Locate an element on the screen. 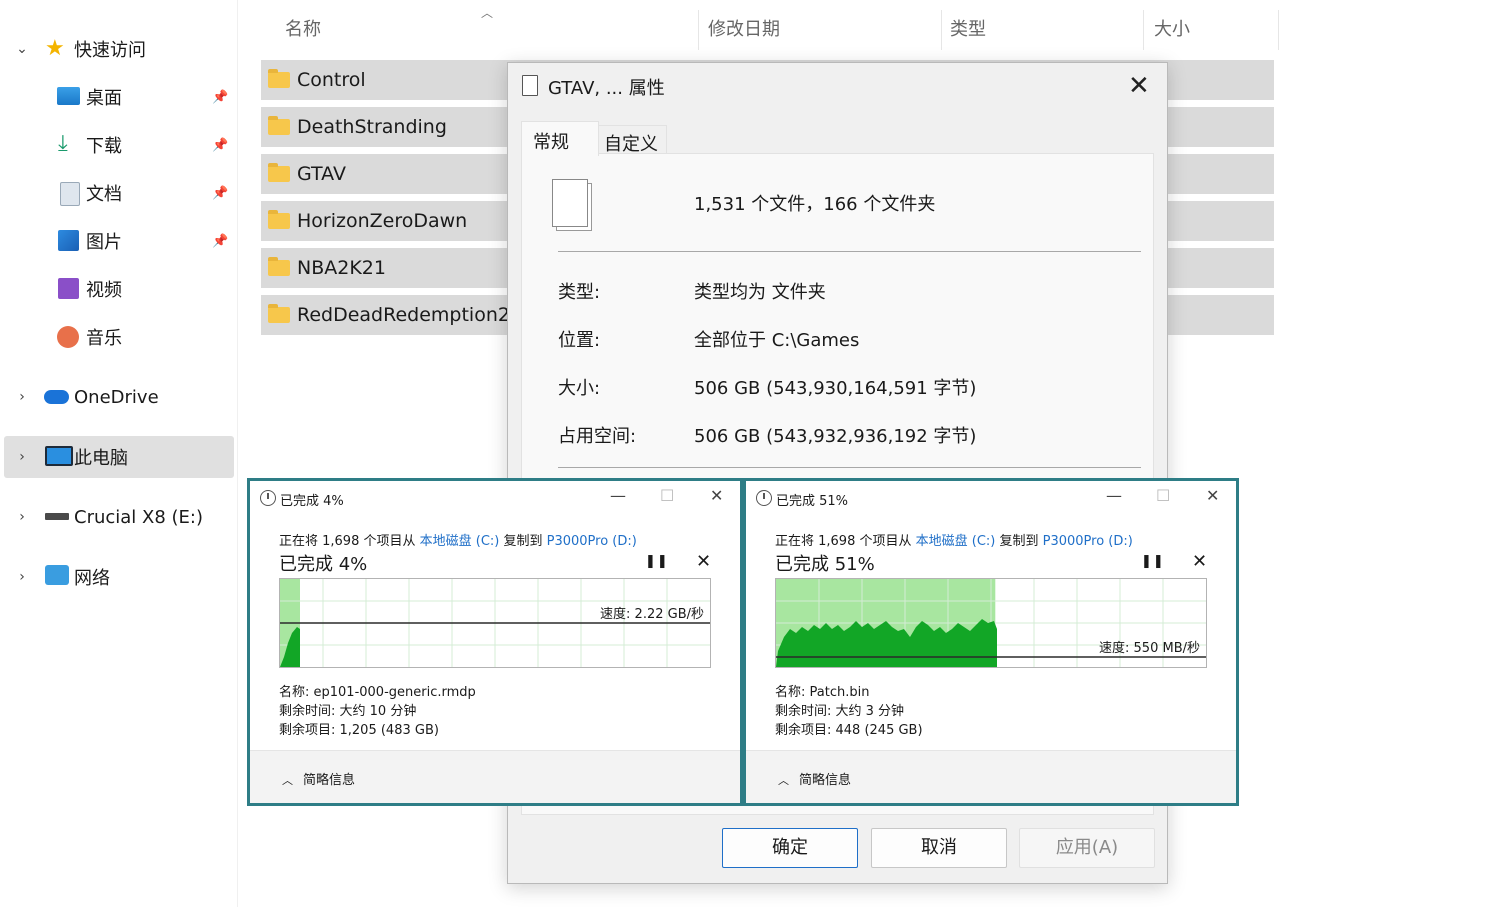  speed-graph: 速度: 550 MB/秒 is located at coordinates (991, 623).